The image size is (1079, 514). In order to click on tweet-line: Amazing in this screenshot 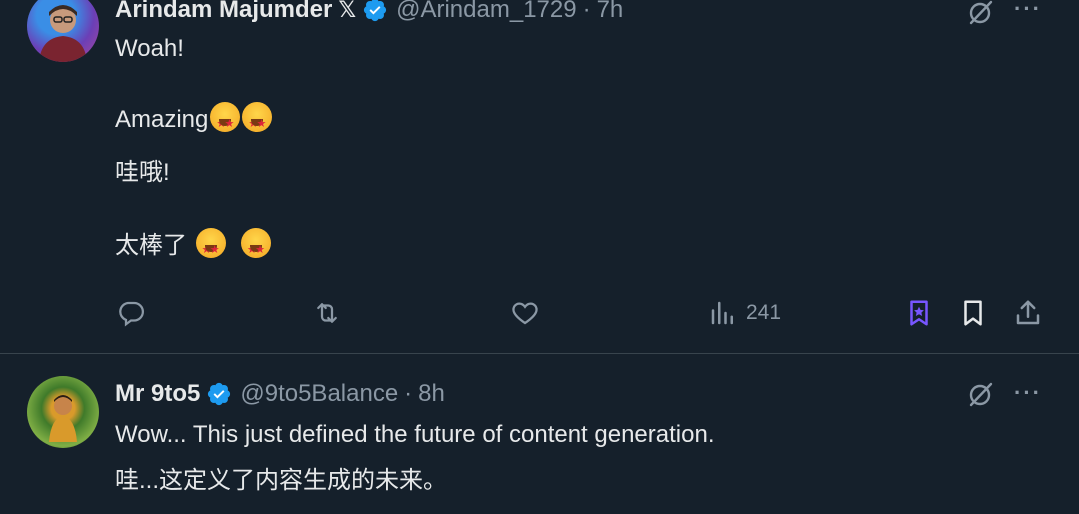, I will do `click(194, 121)`.